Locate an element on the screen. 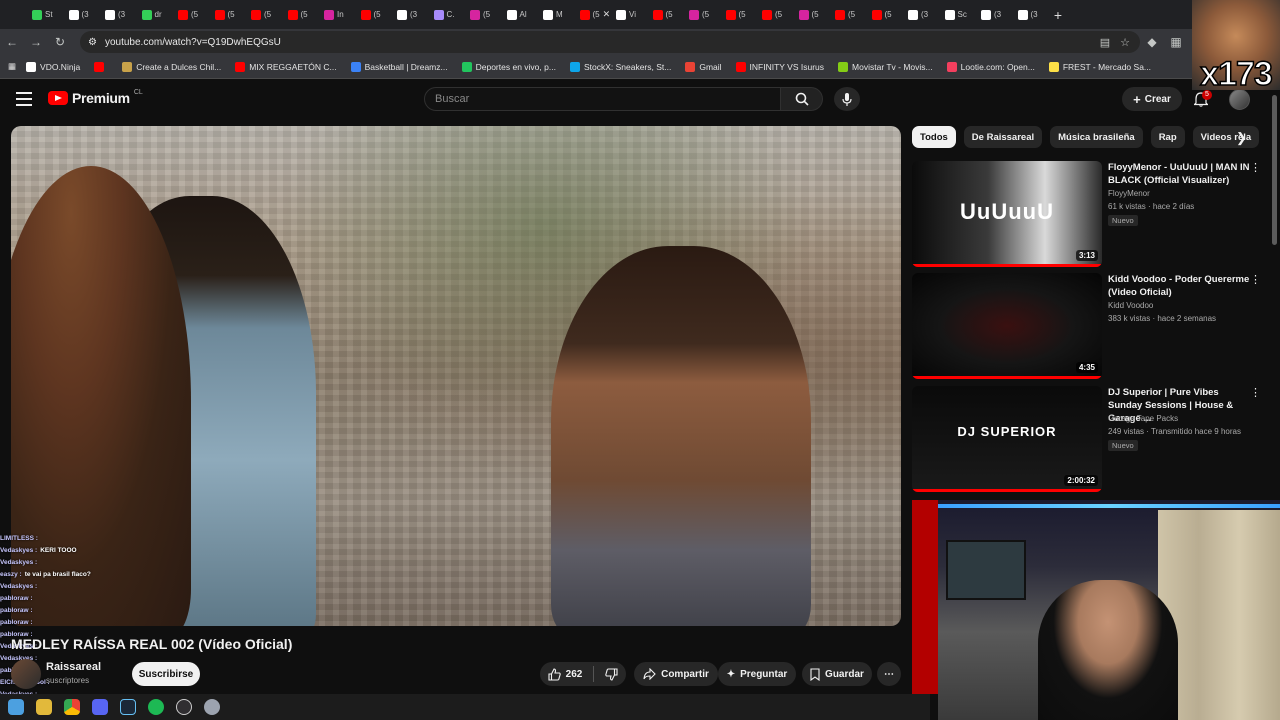  spotify-icon is located at coordinates (156, 707).